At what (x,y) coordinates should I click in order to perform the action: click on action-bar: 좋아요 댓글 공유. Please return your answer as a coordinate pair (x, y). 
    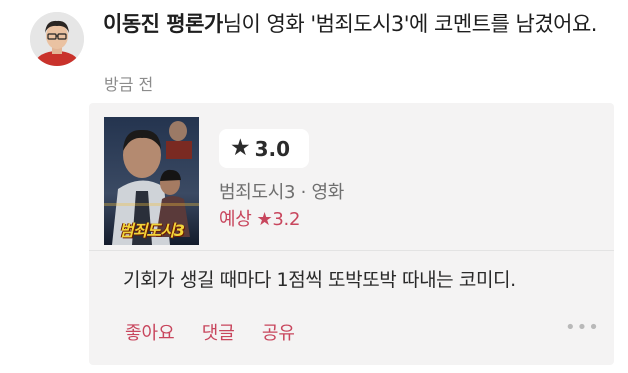
    Looking at the image, I should click on (223, 332).